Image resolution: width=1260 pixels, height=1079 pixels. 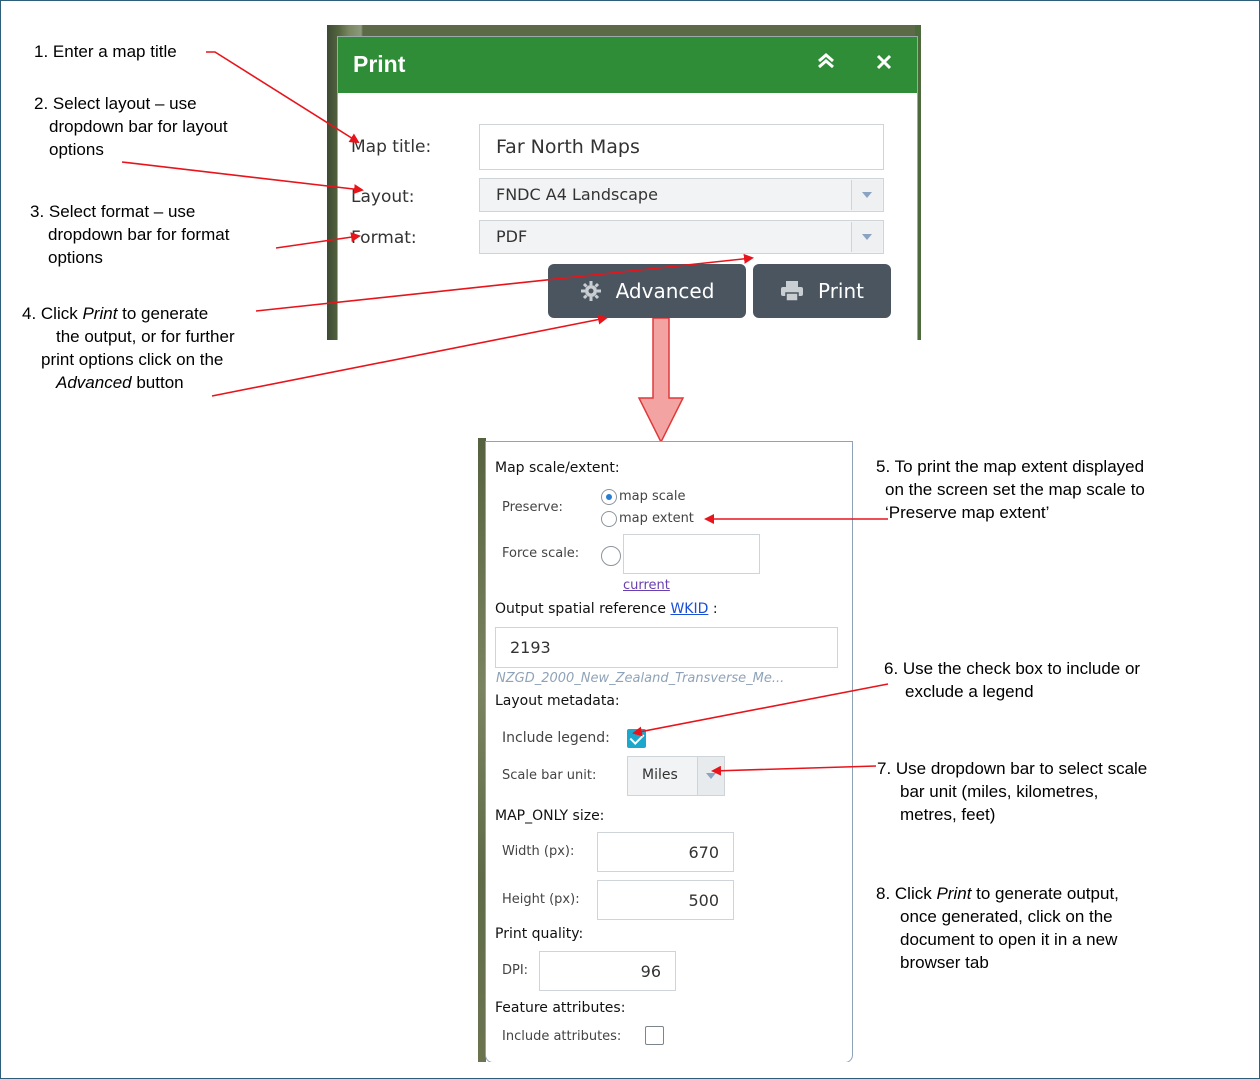 I want to click on height-value: 500, so click(x=703, y=900).